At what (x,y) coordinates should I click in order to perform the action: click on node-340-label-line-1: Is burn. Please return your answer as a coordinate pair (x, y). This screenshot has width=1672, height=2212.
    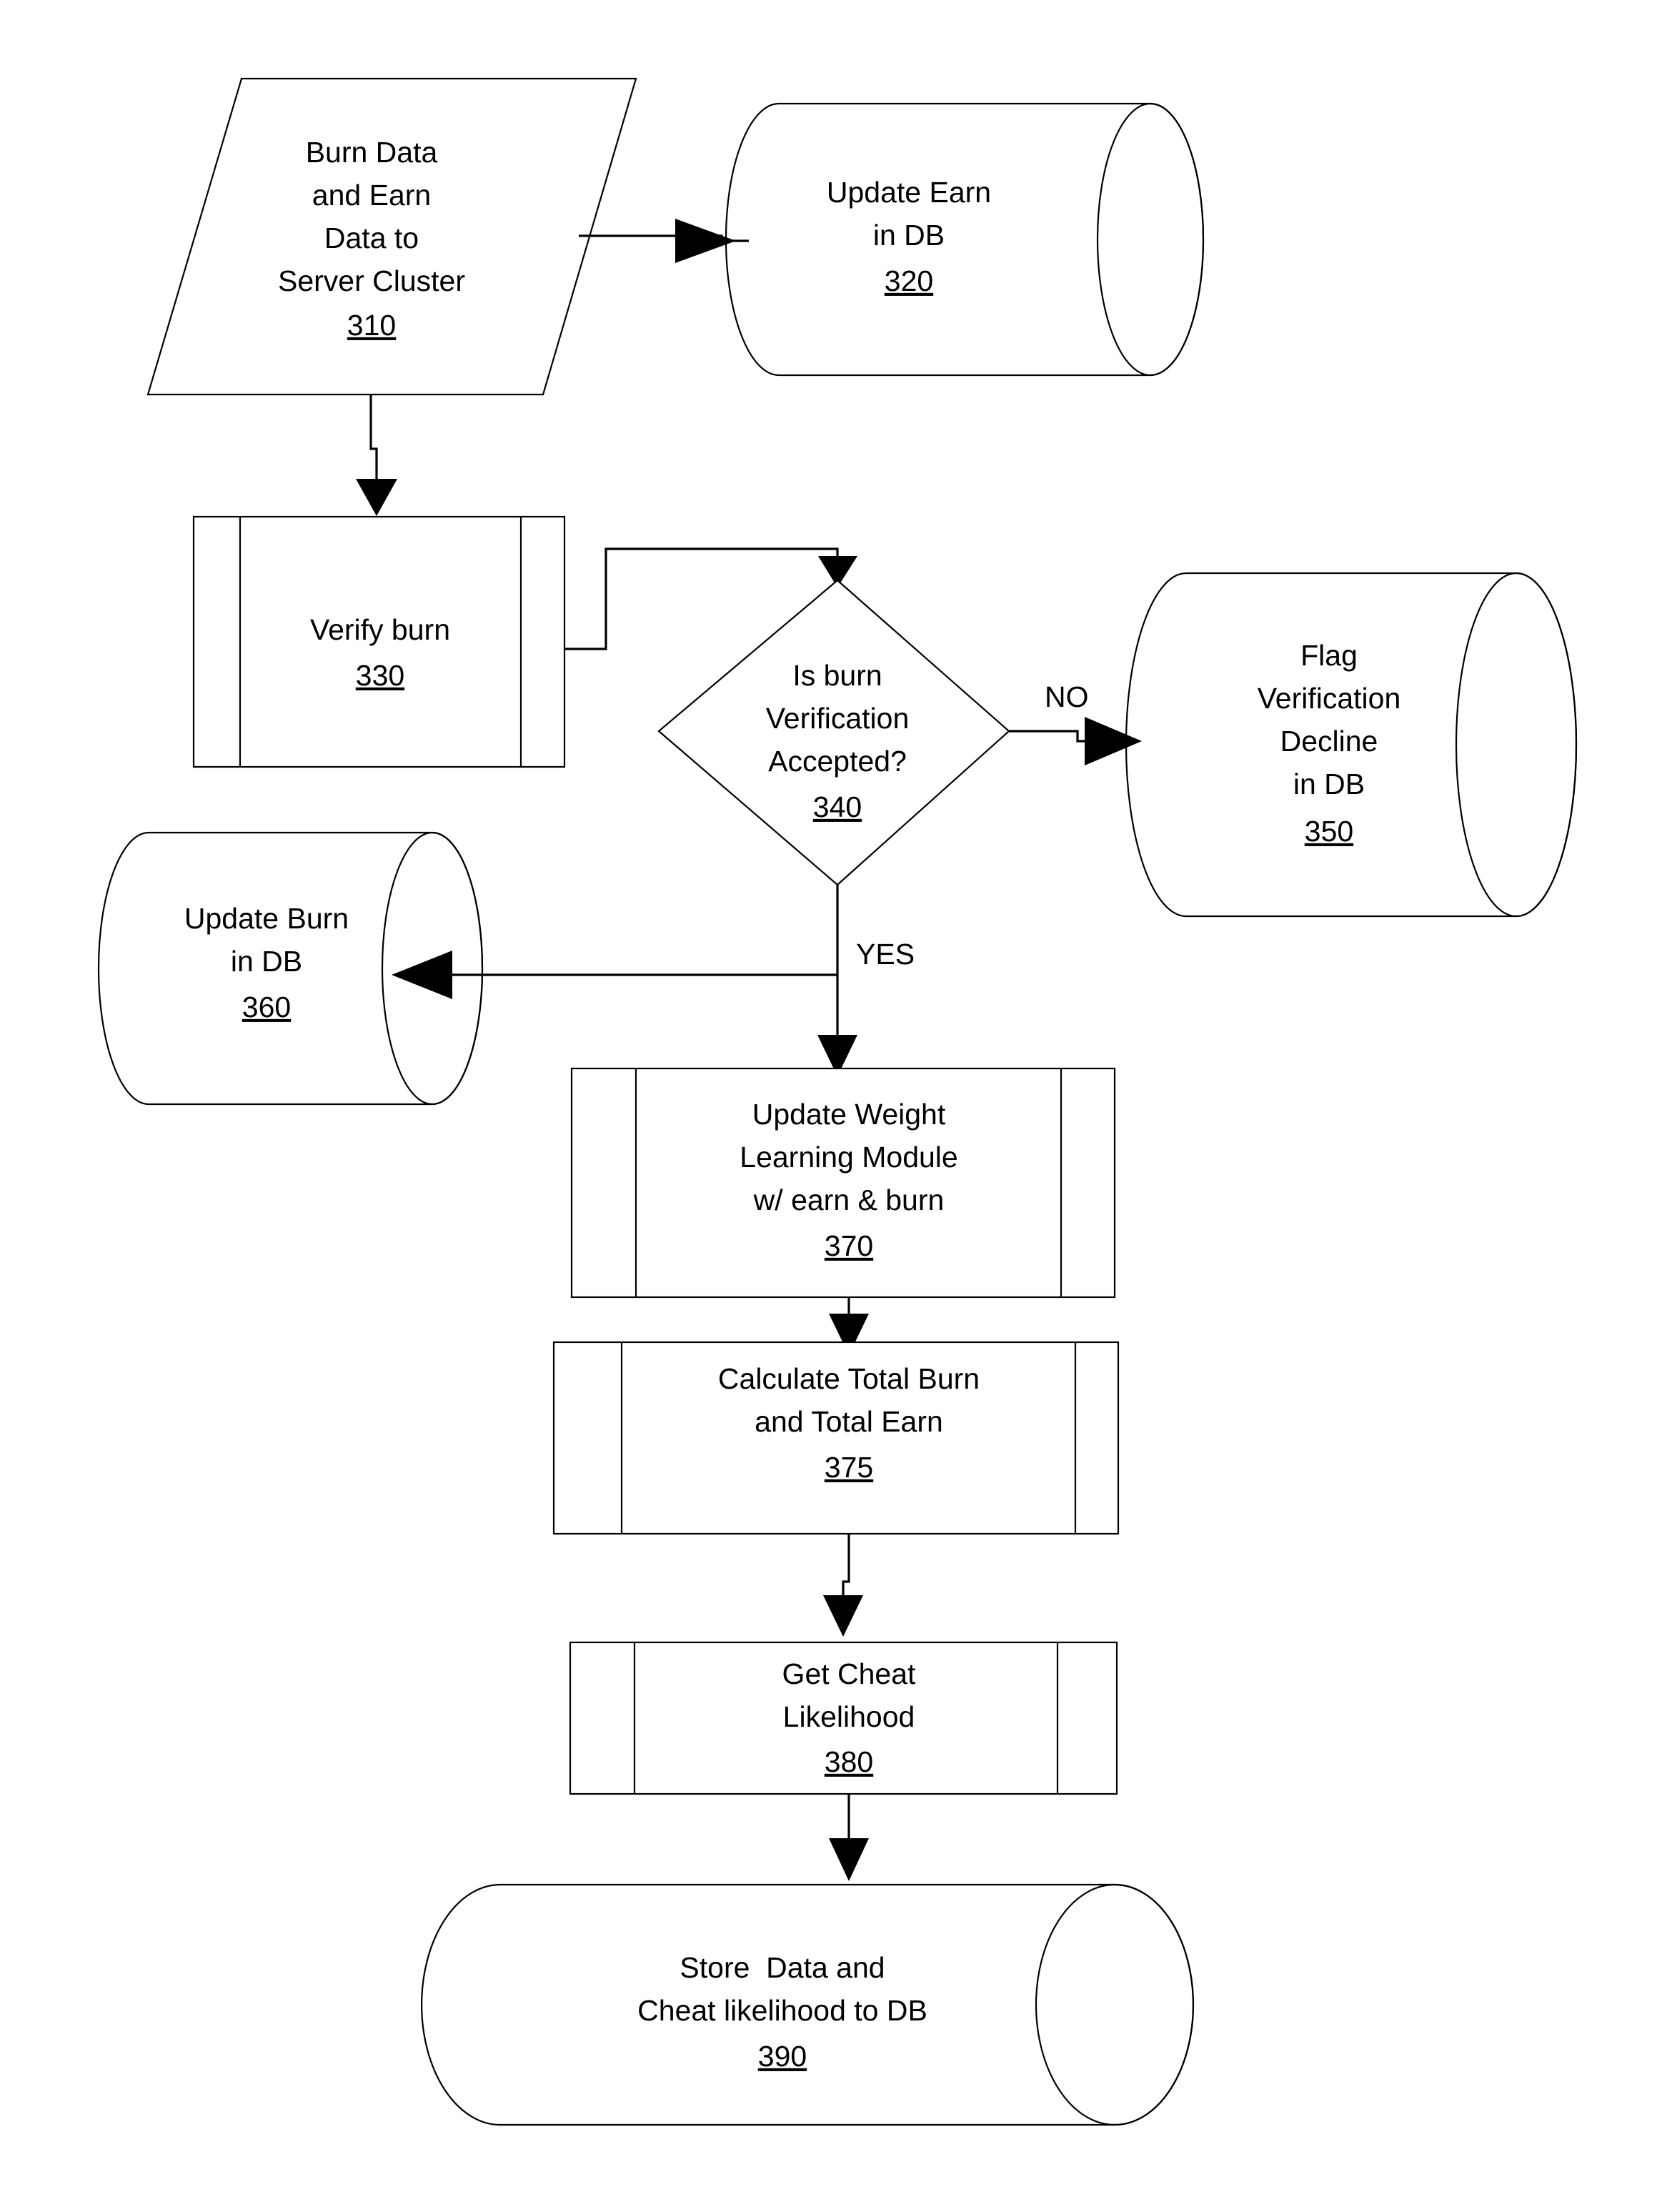
    Looking at the image, I should click on (837, 675).